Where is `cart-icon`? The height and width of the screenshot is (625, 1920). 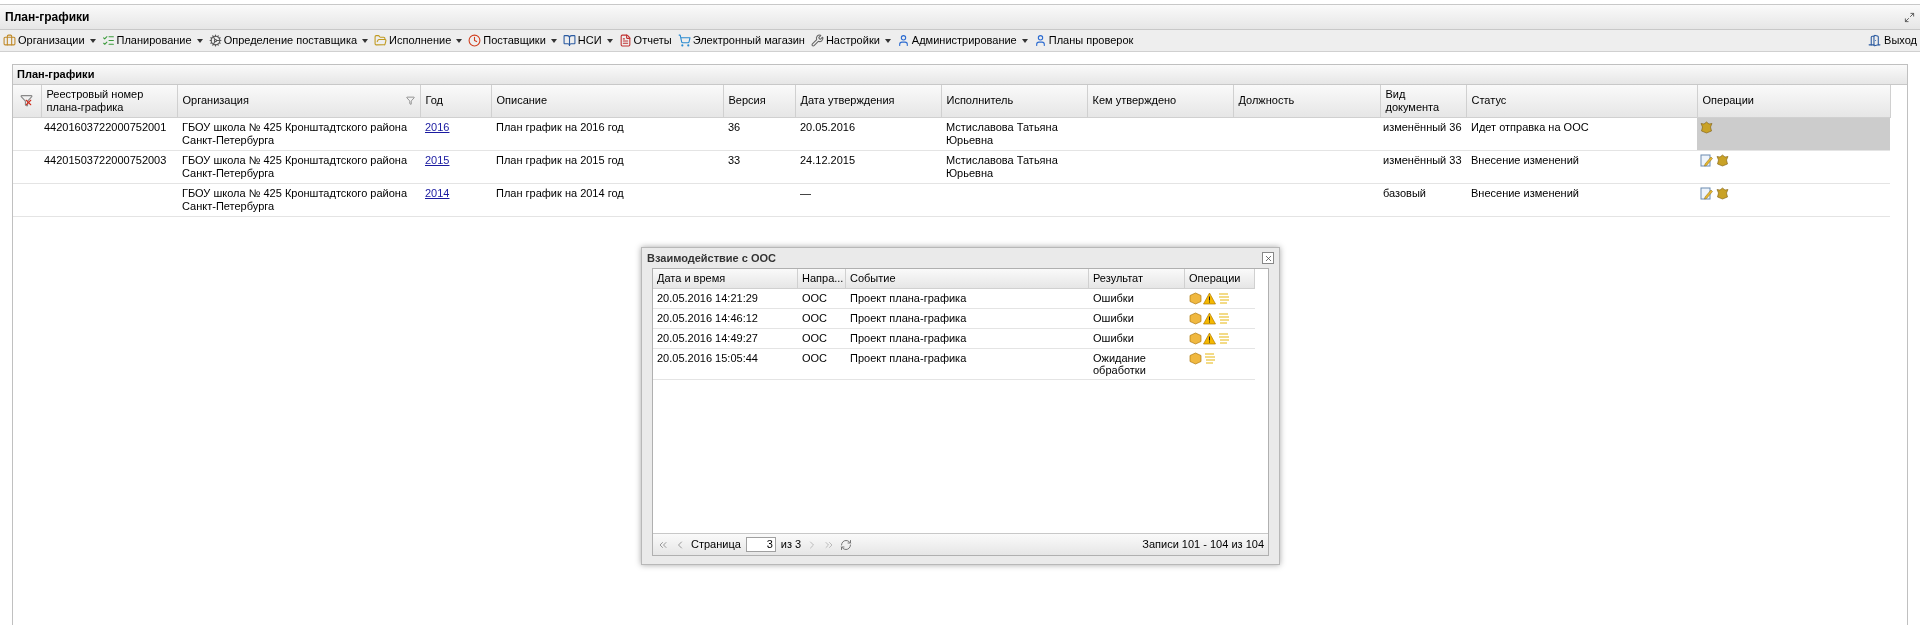 cart-icon is located at coordinates (684, 40).